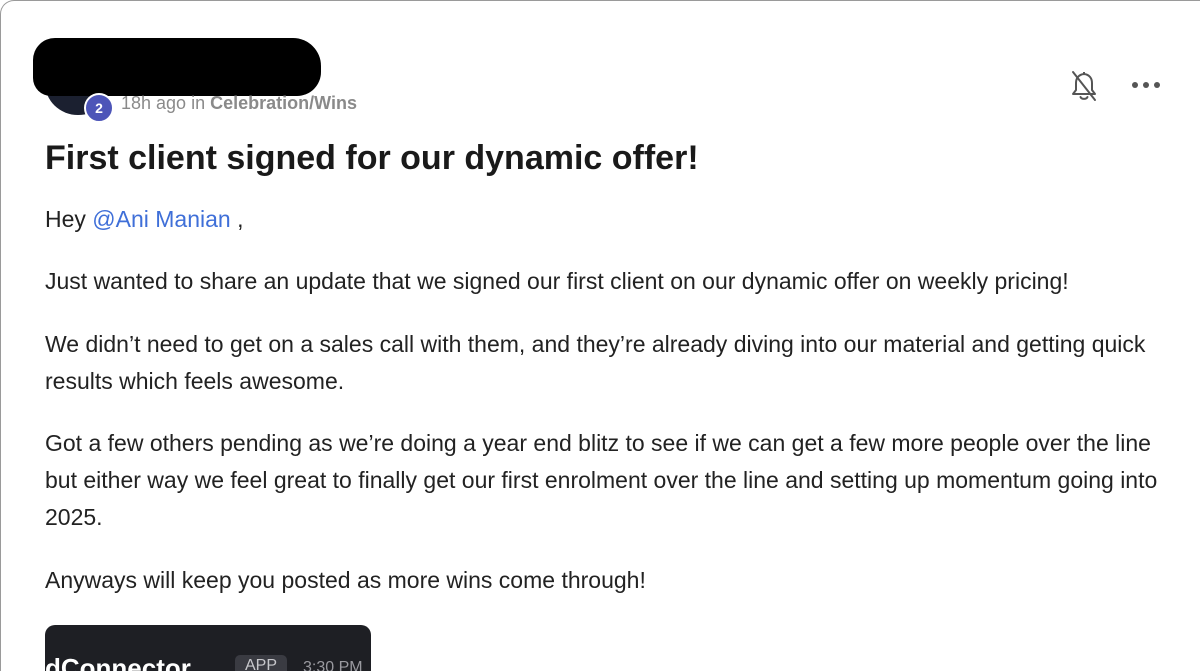  I want to click on greeting-prefix: Hey, so click(69, 219).